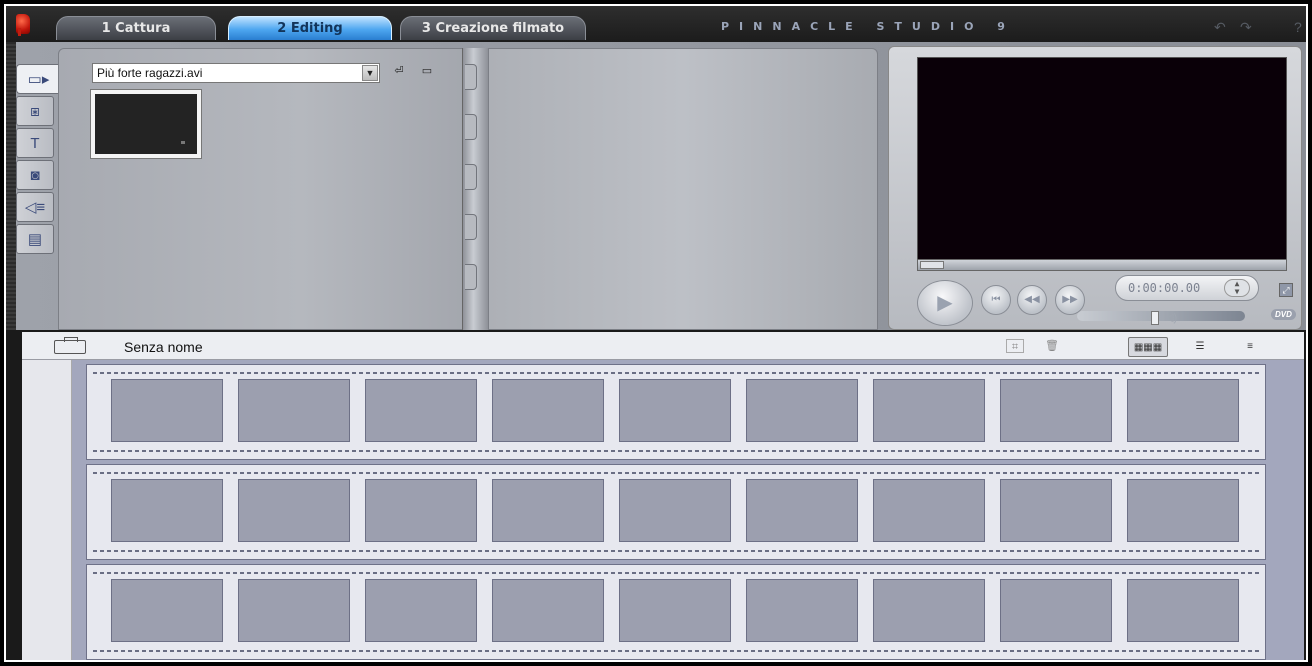 The image size is (1312, 666). What do you see at coordinates (493, 28) in the screenshot?
I see `tab-make-movie: 3 Creazione filmato` at bounding box center [493, 28].